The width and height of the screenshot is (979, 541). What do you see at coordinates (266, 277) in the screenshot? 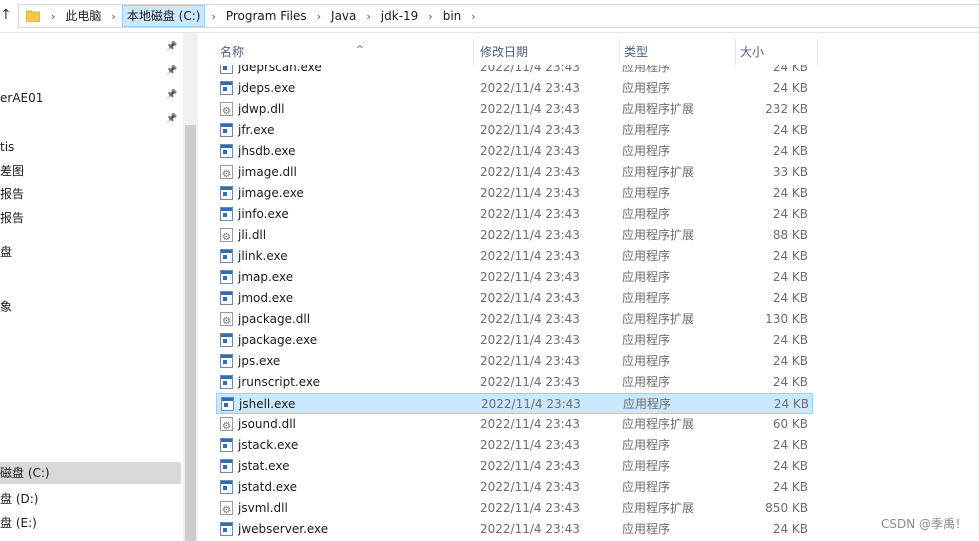
I see `file-name: jmap.exe` at bounding box center [266, 277].